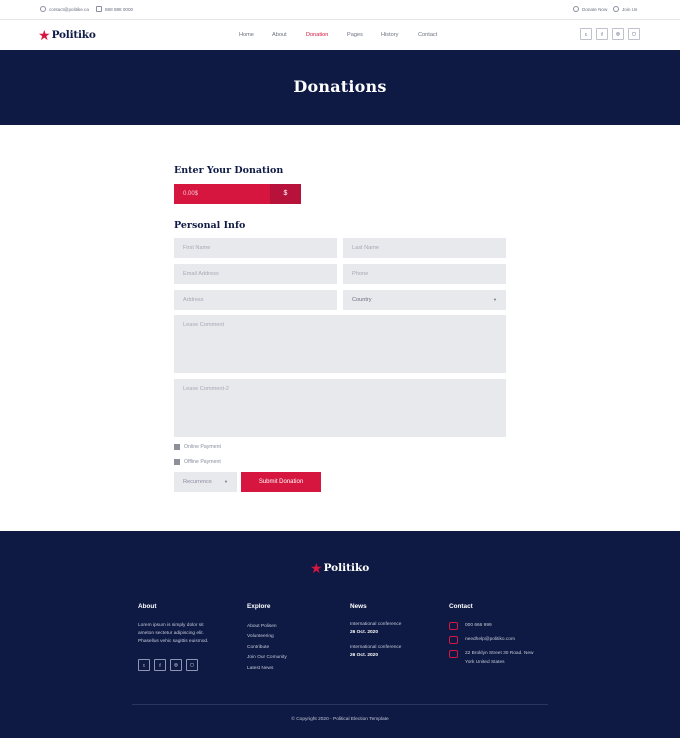 This screenshot has width=680, height=738. Describe the element at coordinates (237, 194) in the screenshot. I see `donation-amount-input: 0.00$ $` at that location.